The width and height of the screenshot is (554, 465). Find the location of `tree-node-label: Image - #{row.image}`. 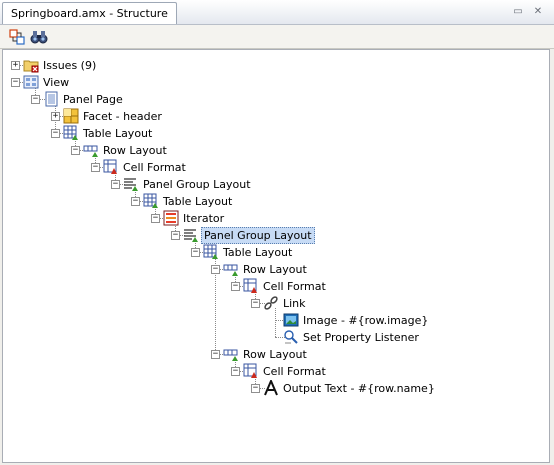

tree-node-label: Image - #{row.image} is located at coordinates (365, 320).